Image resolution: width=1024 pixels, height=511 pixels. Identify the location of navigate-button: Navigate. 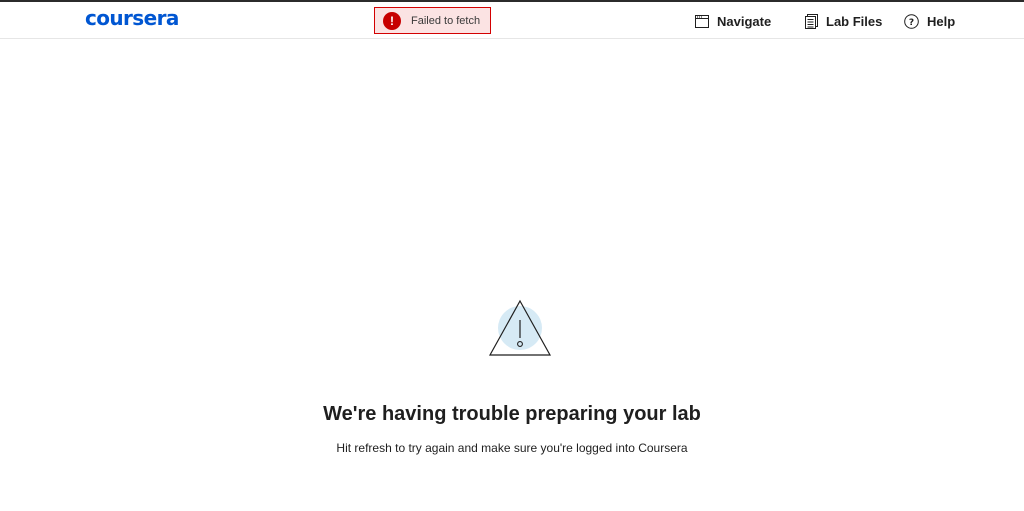
(733, 21).